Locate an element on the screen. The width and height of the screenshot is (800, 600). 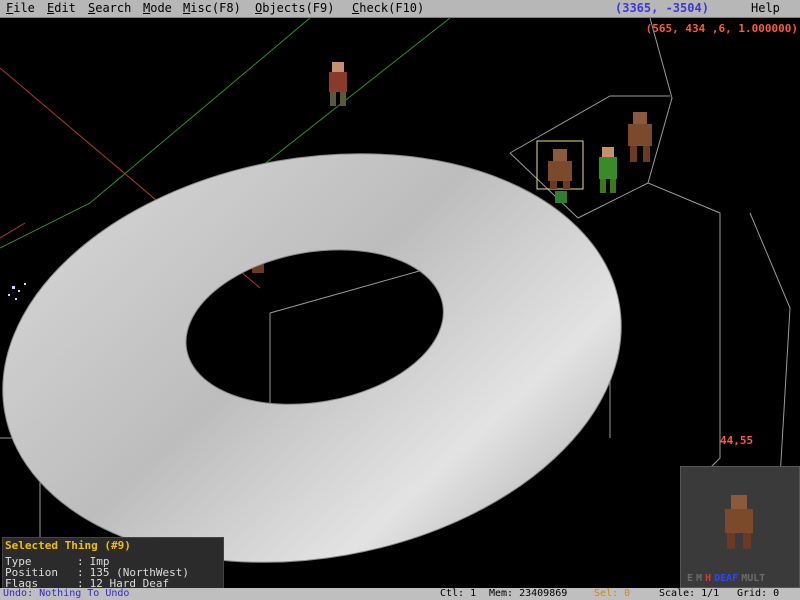
menu-search: Search is located at coordinates (109, 8).